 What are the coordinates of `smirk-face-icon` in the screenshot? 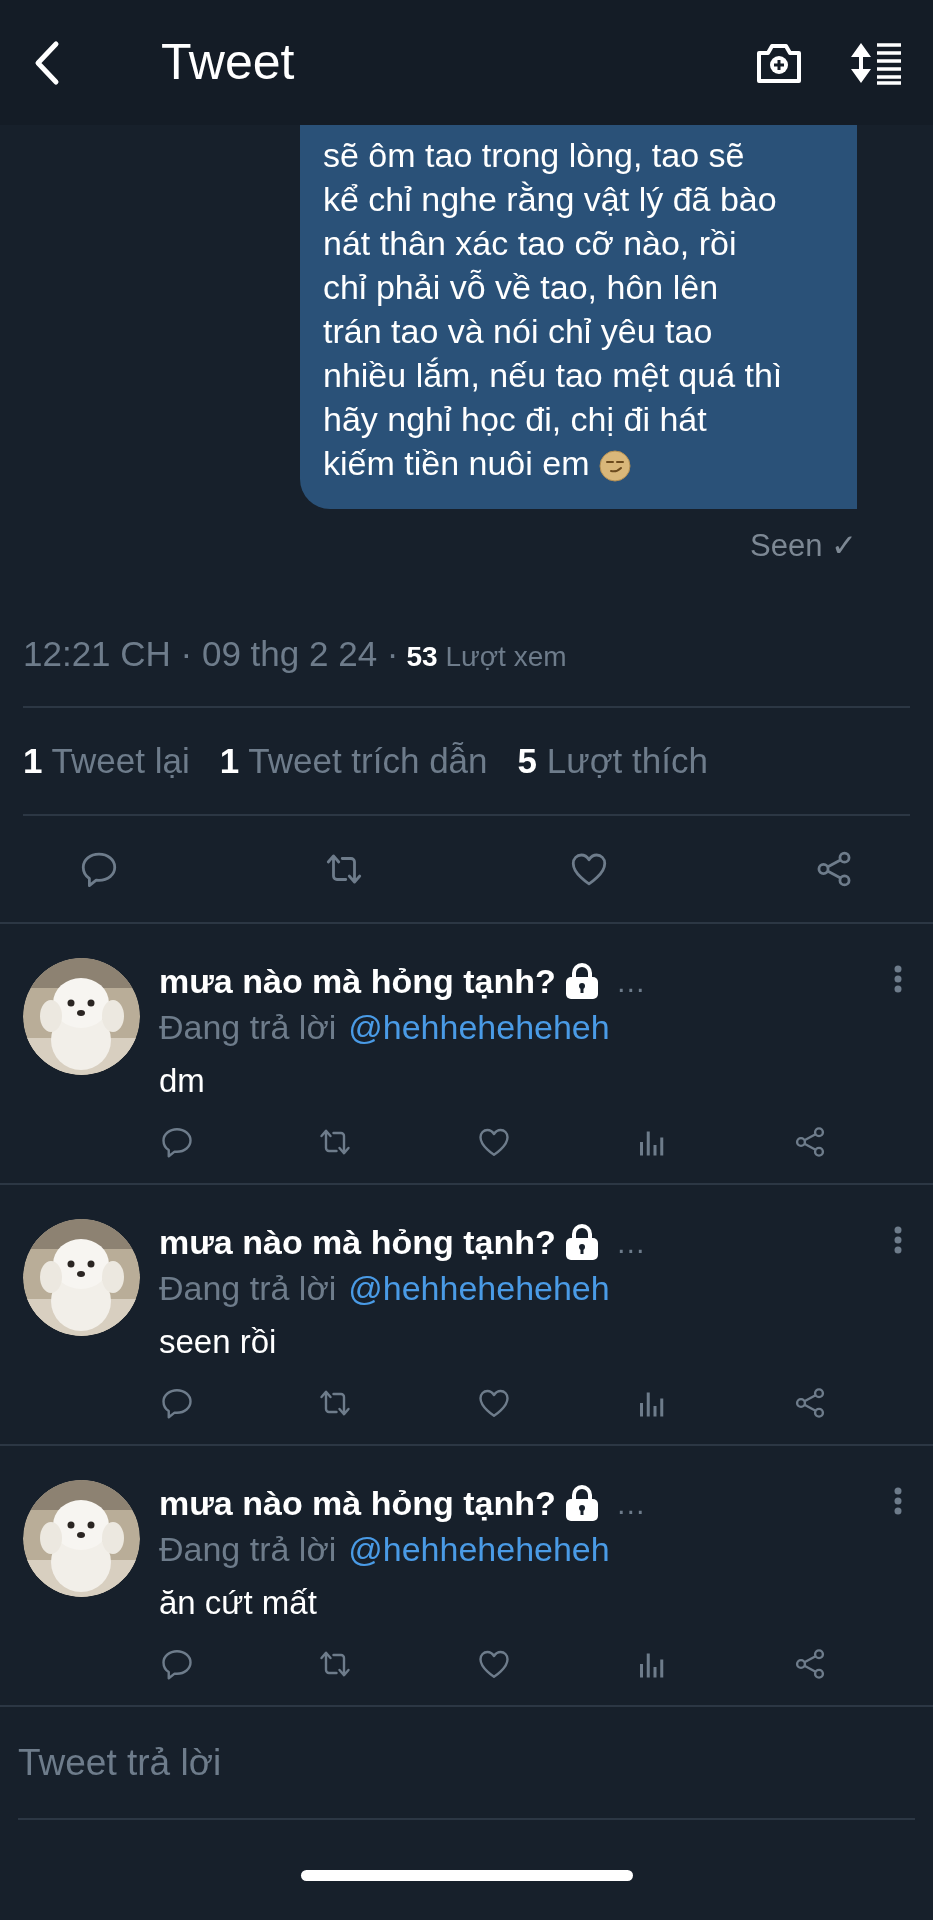 It's located at (615, 466).